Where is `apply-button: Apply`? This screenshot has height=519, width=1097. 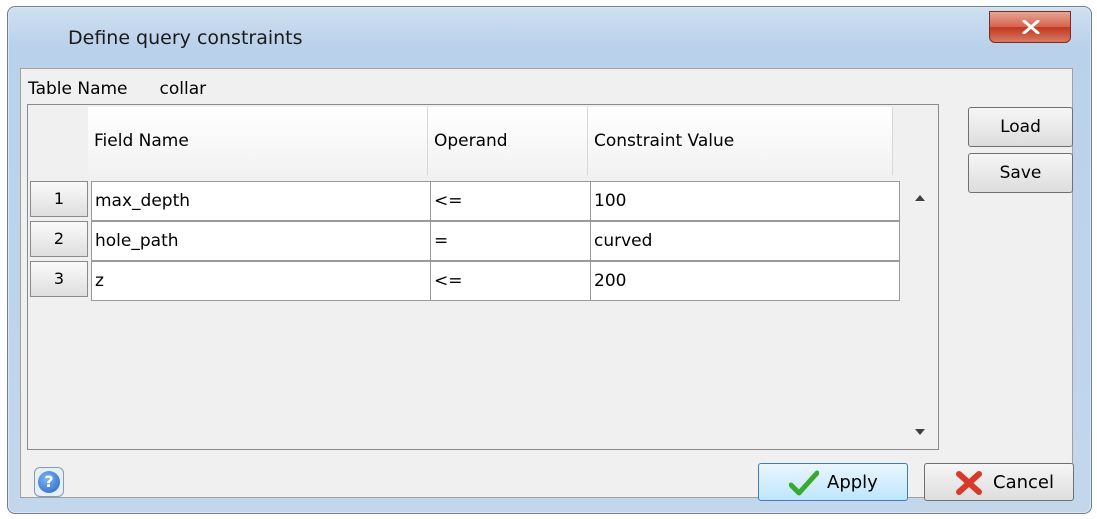
apply-button: Apply is located at coordinates (833, 482).